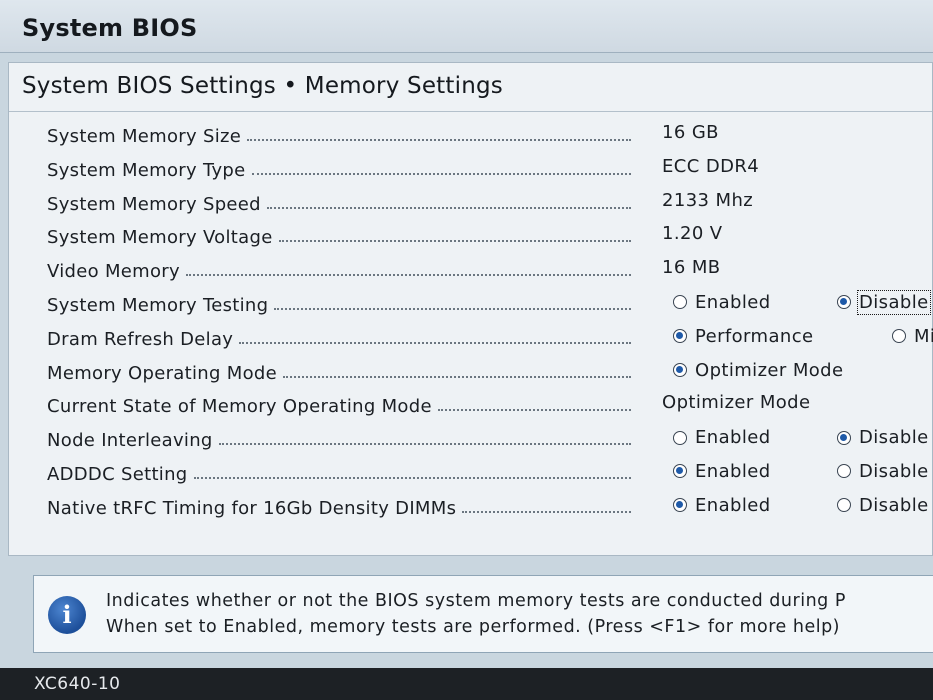 This screenshot has width=933, height=700. What do you see at coordinates (490, 237) in the screenshot?
I see `setting-row-system-memory-voltage: System Memory Voltage 1.20 V` at bounding box center [490, 237].